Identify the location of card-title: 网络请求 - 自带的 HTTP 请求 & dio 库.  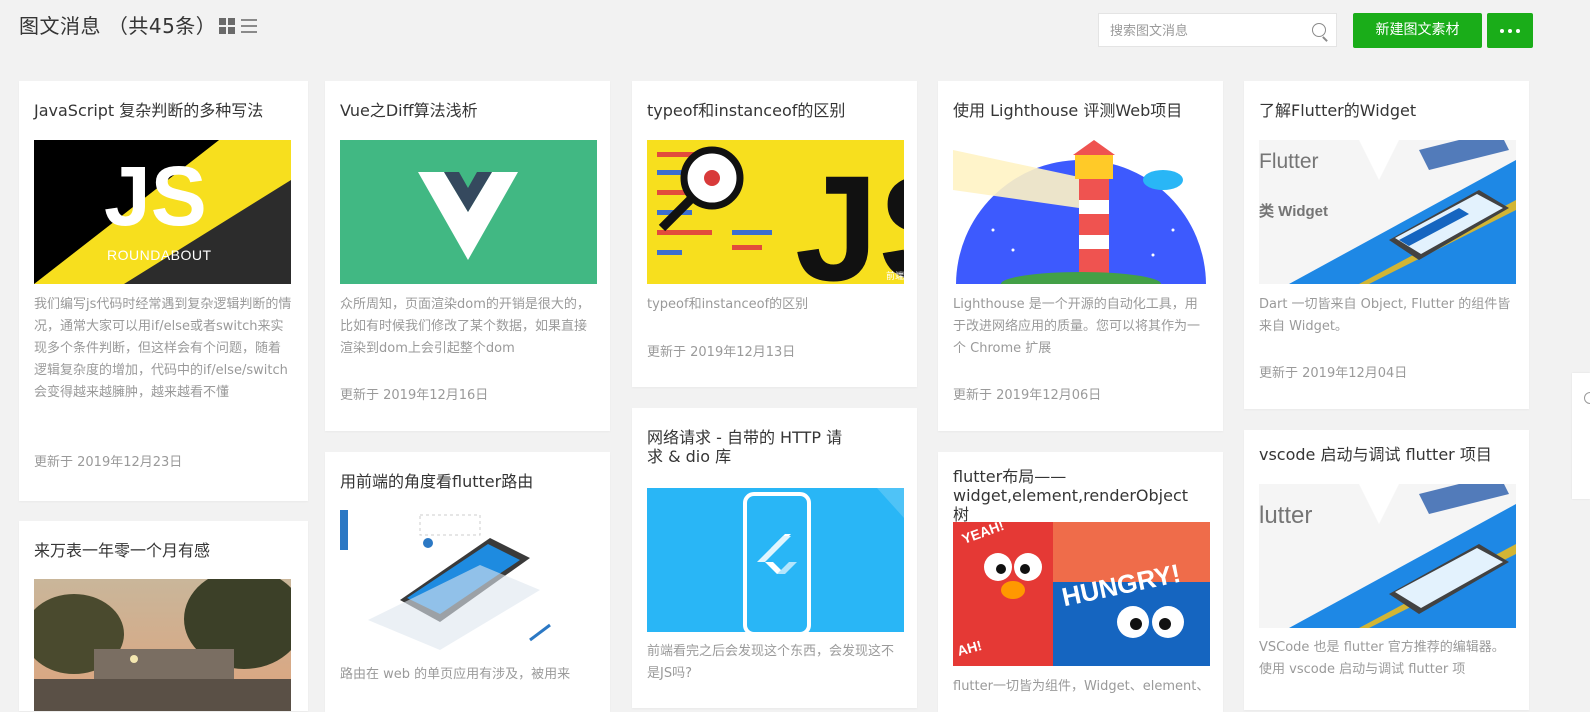
(747, 447).